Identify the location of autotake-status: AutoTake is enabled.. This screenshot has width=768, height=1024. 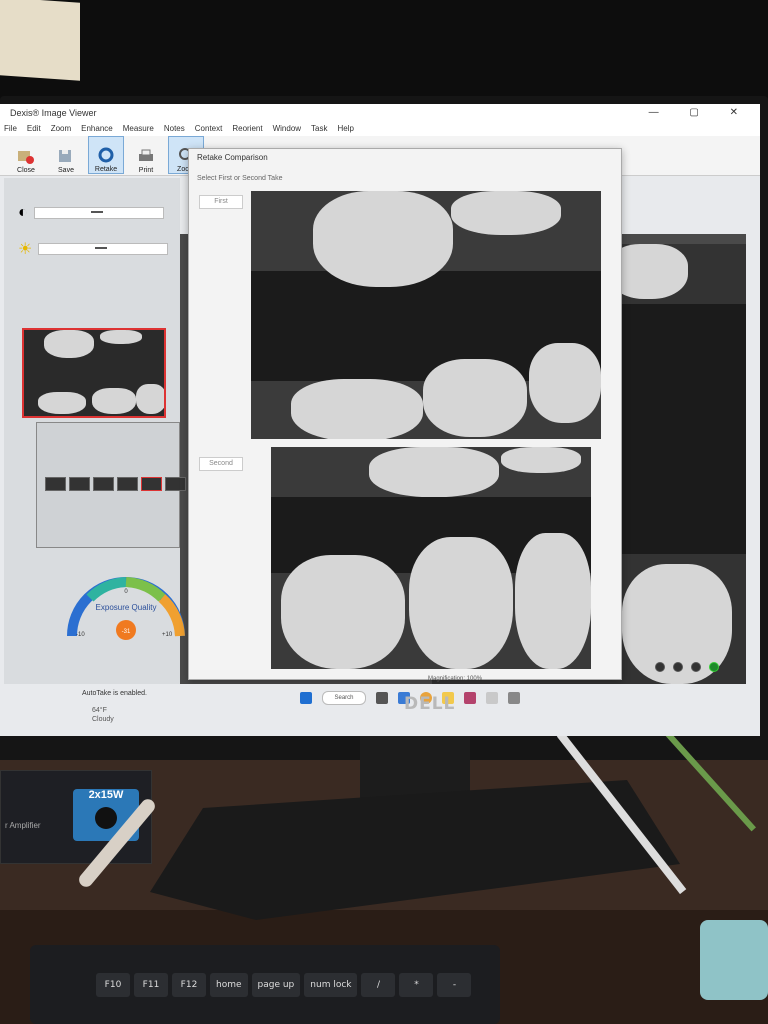
(114, 693).